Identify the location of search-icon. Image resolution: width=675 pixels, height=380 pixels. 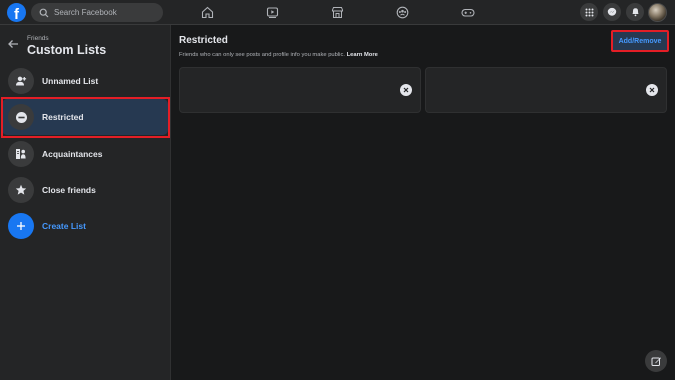
(44, 12).